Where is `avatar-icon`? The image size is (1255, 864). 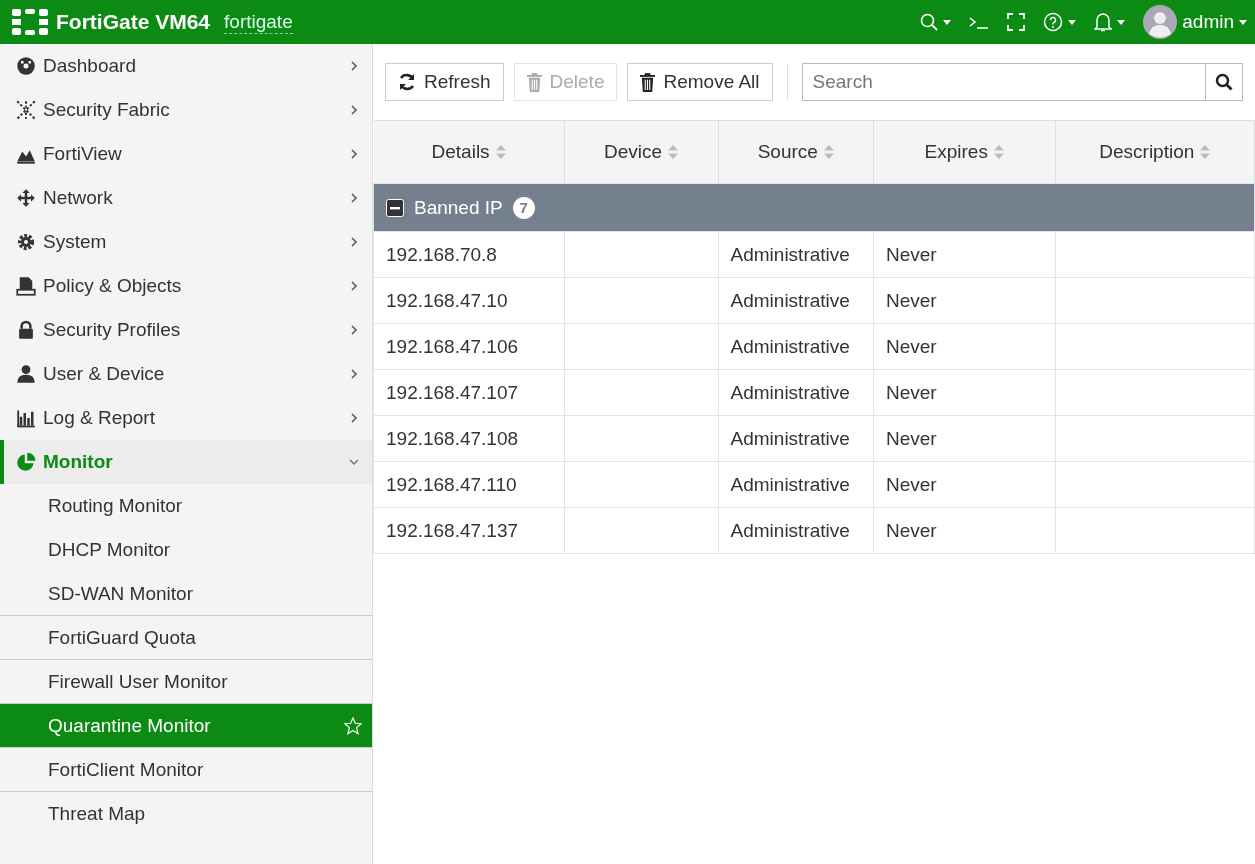
avatar-icon is located at coordinates (1160, 22).